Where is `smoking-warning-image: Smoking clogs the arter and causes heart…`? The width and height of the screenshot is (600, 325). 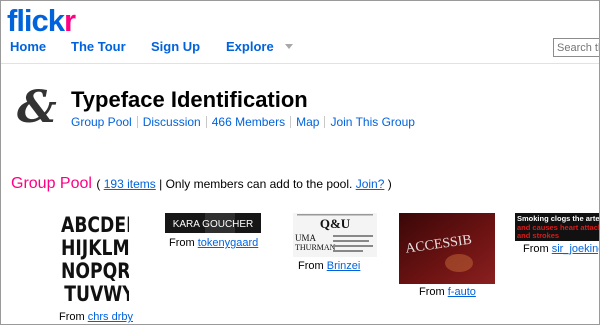 smoking-warning-image: Smoking clogs the arter and causes heart… is located at coordinates (557, 227).